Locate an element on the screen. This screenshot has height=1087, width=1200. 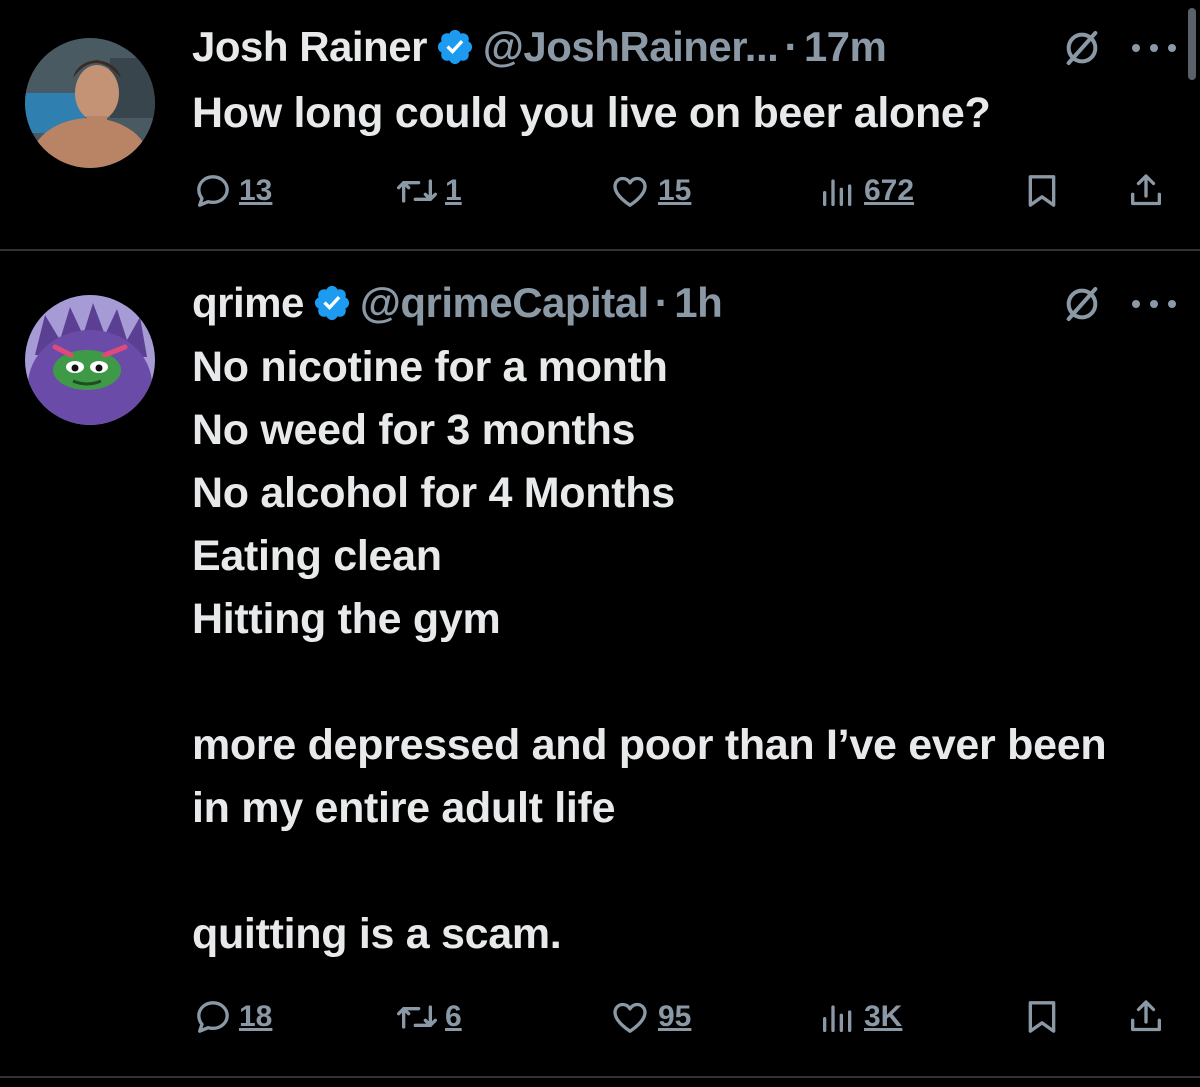
repost-count: 6 is located at coordinates (453, 1016).